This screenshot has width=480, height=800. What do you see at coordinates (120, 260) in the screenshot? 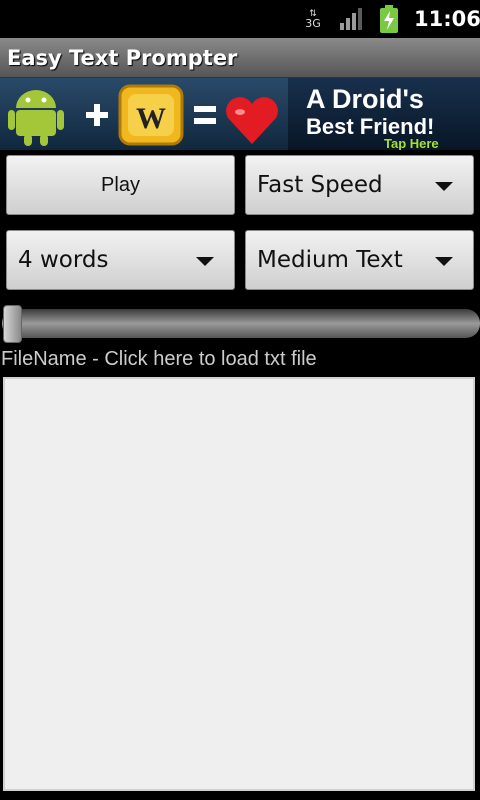
I see `word-count-spinner: 4 words` at bounding box center [120, 260].